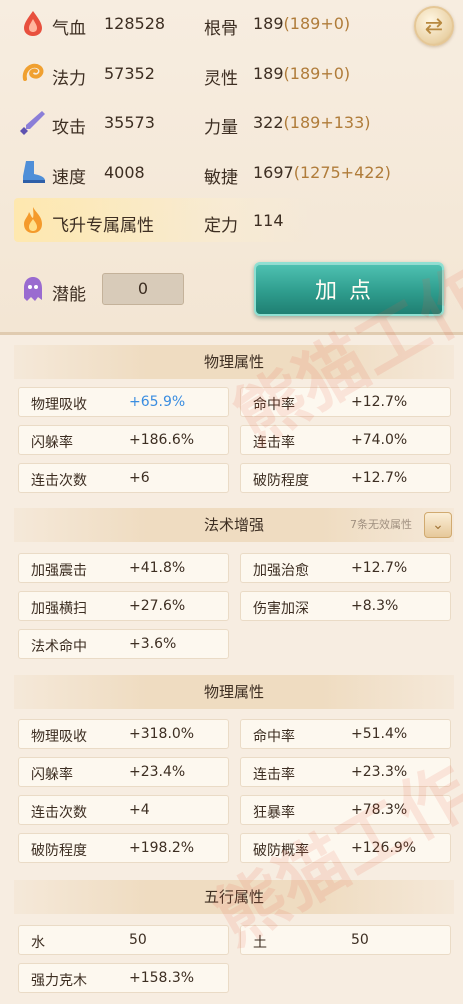 This screenshot has width=463, height=1004. I want to click on attr-cell: 狂暴率 +78.3%, so click(345, 810).